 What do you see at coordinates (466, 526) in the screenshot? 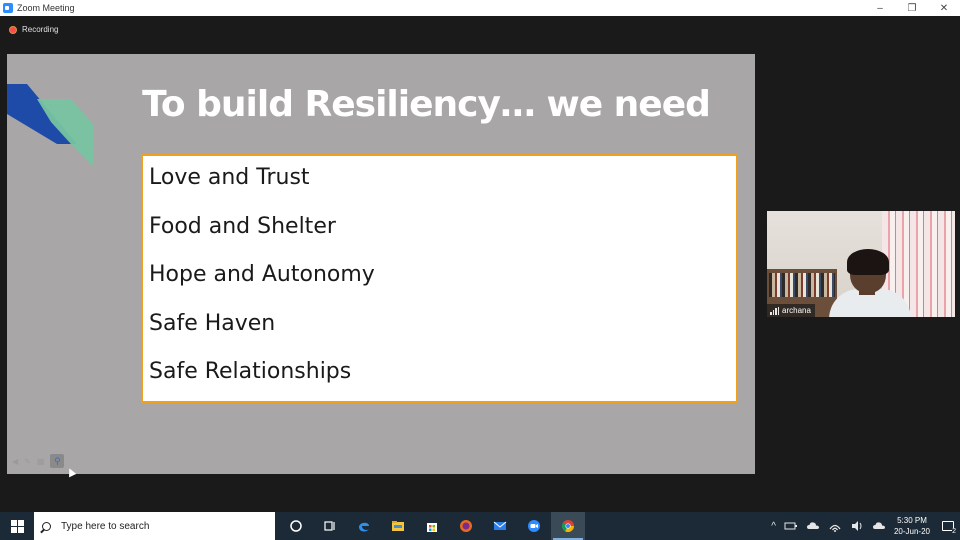
I see `firefox-icon` at bounding box center [466, 526].